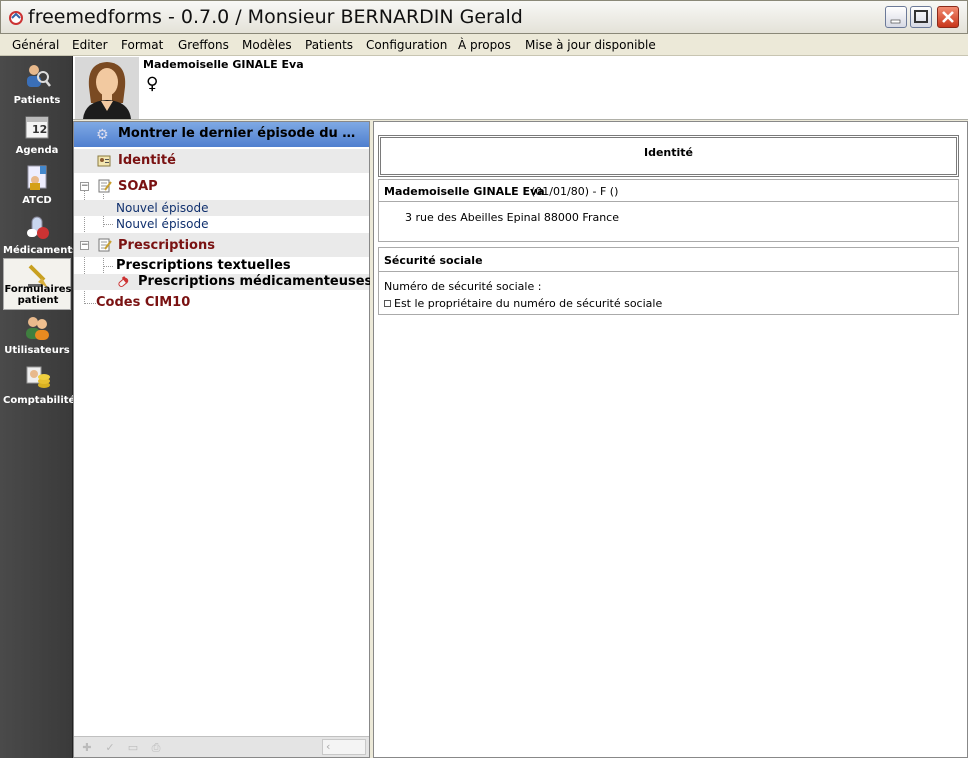  I want to click on validate-icon: ✓, so click(110, 747).